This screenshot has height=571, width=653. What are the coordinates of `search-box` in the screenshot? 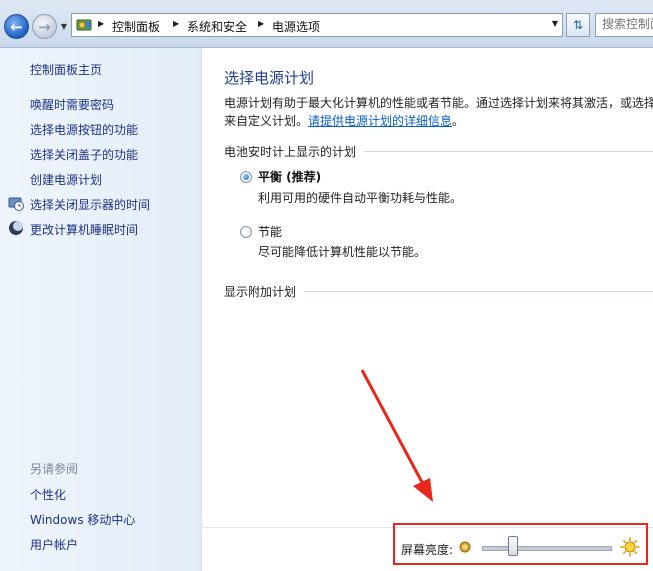 It's located at (624, 25).